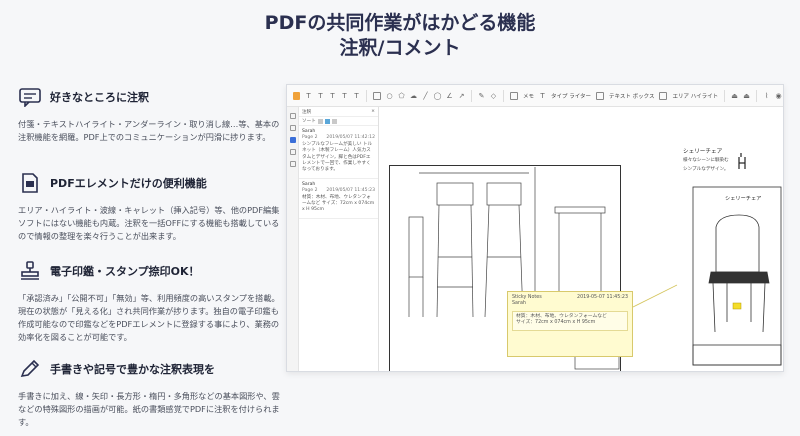 The image size is (800, 436). I want to click on chair-caption: シェリーチェア, so click(743, 199).